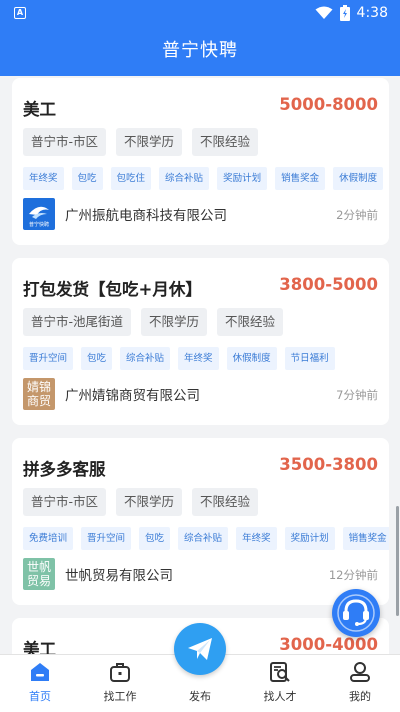 This screenshot has height=712, width=400. Describe the element at coordinates (200, 14) in the screenshot. I see `status-bar: A 4:38` at that location.